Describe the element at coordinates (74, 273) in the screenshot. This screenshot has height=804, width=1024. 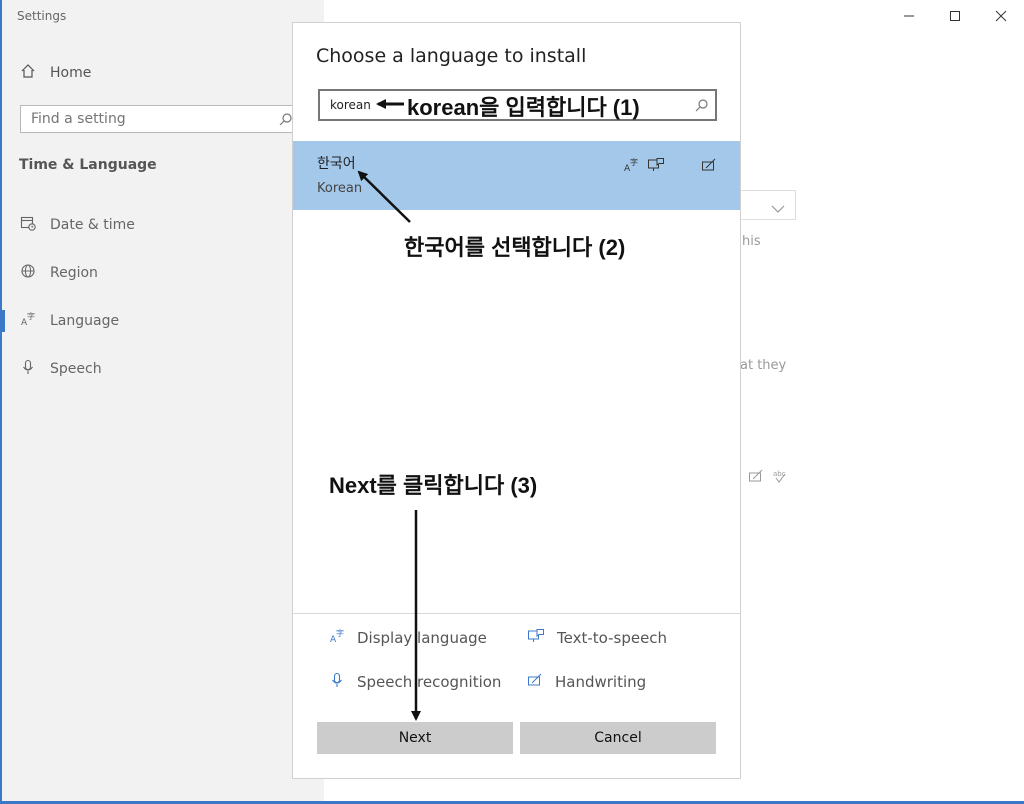
I see `sidebar-item-label: Region` at that location.